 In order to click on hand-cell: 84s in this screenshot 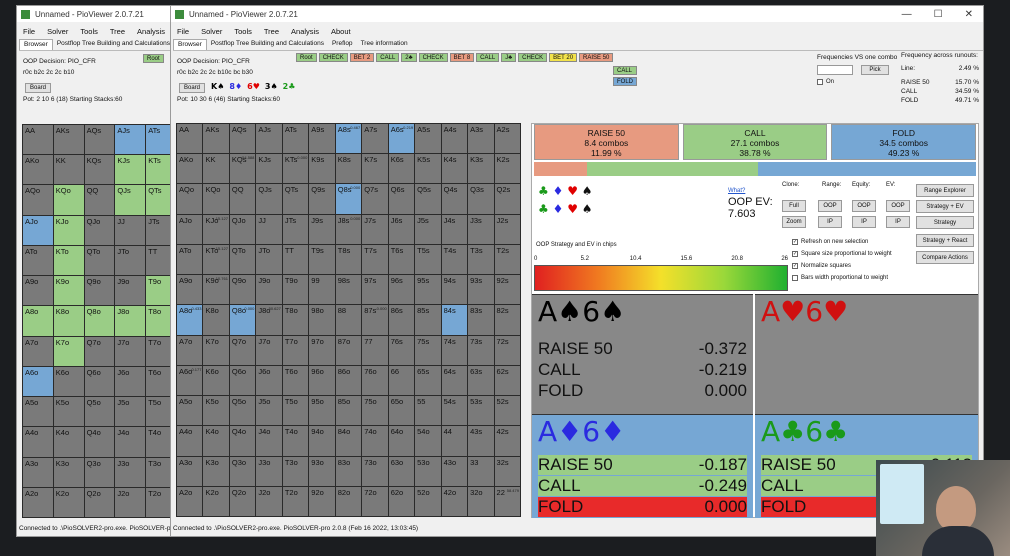, I will do `click(454, 320)`.